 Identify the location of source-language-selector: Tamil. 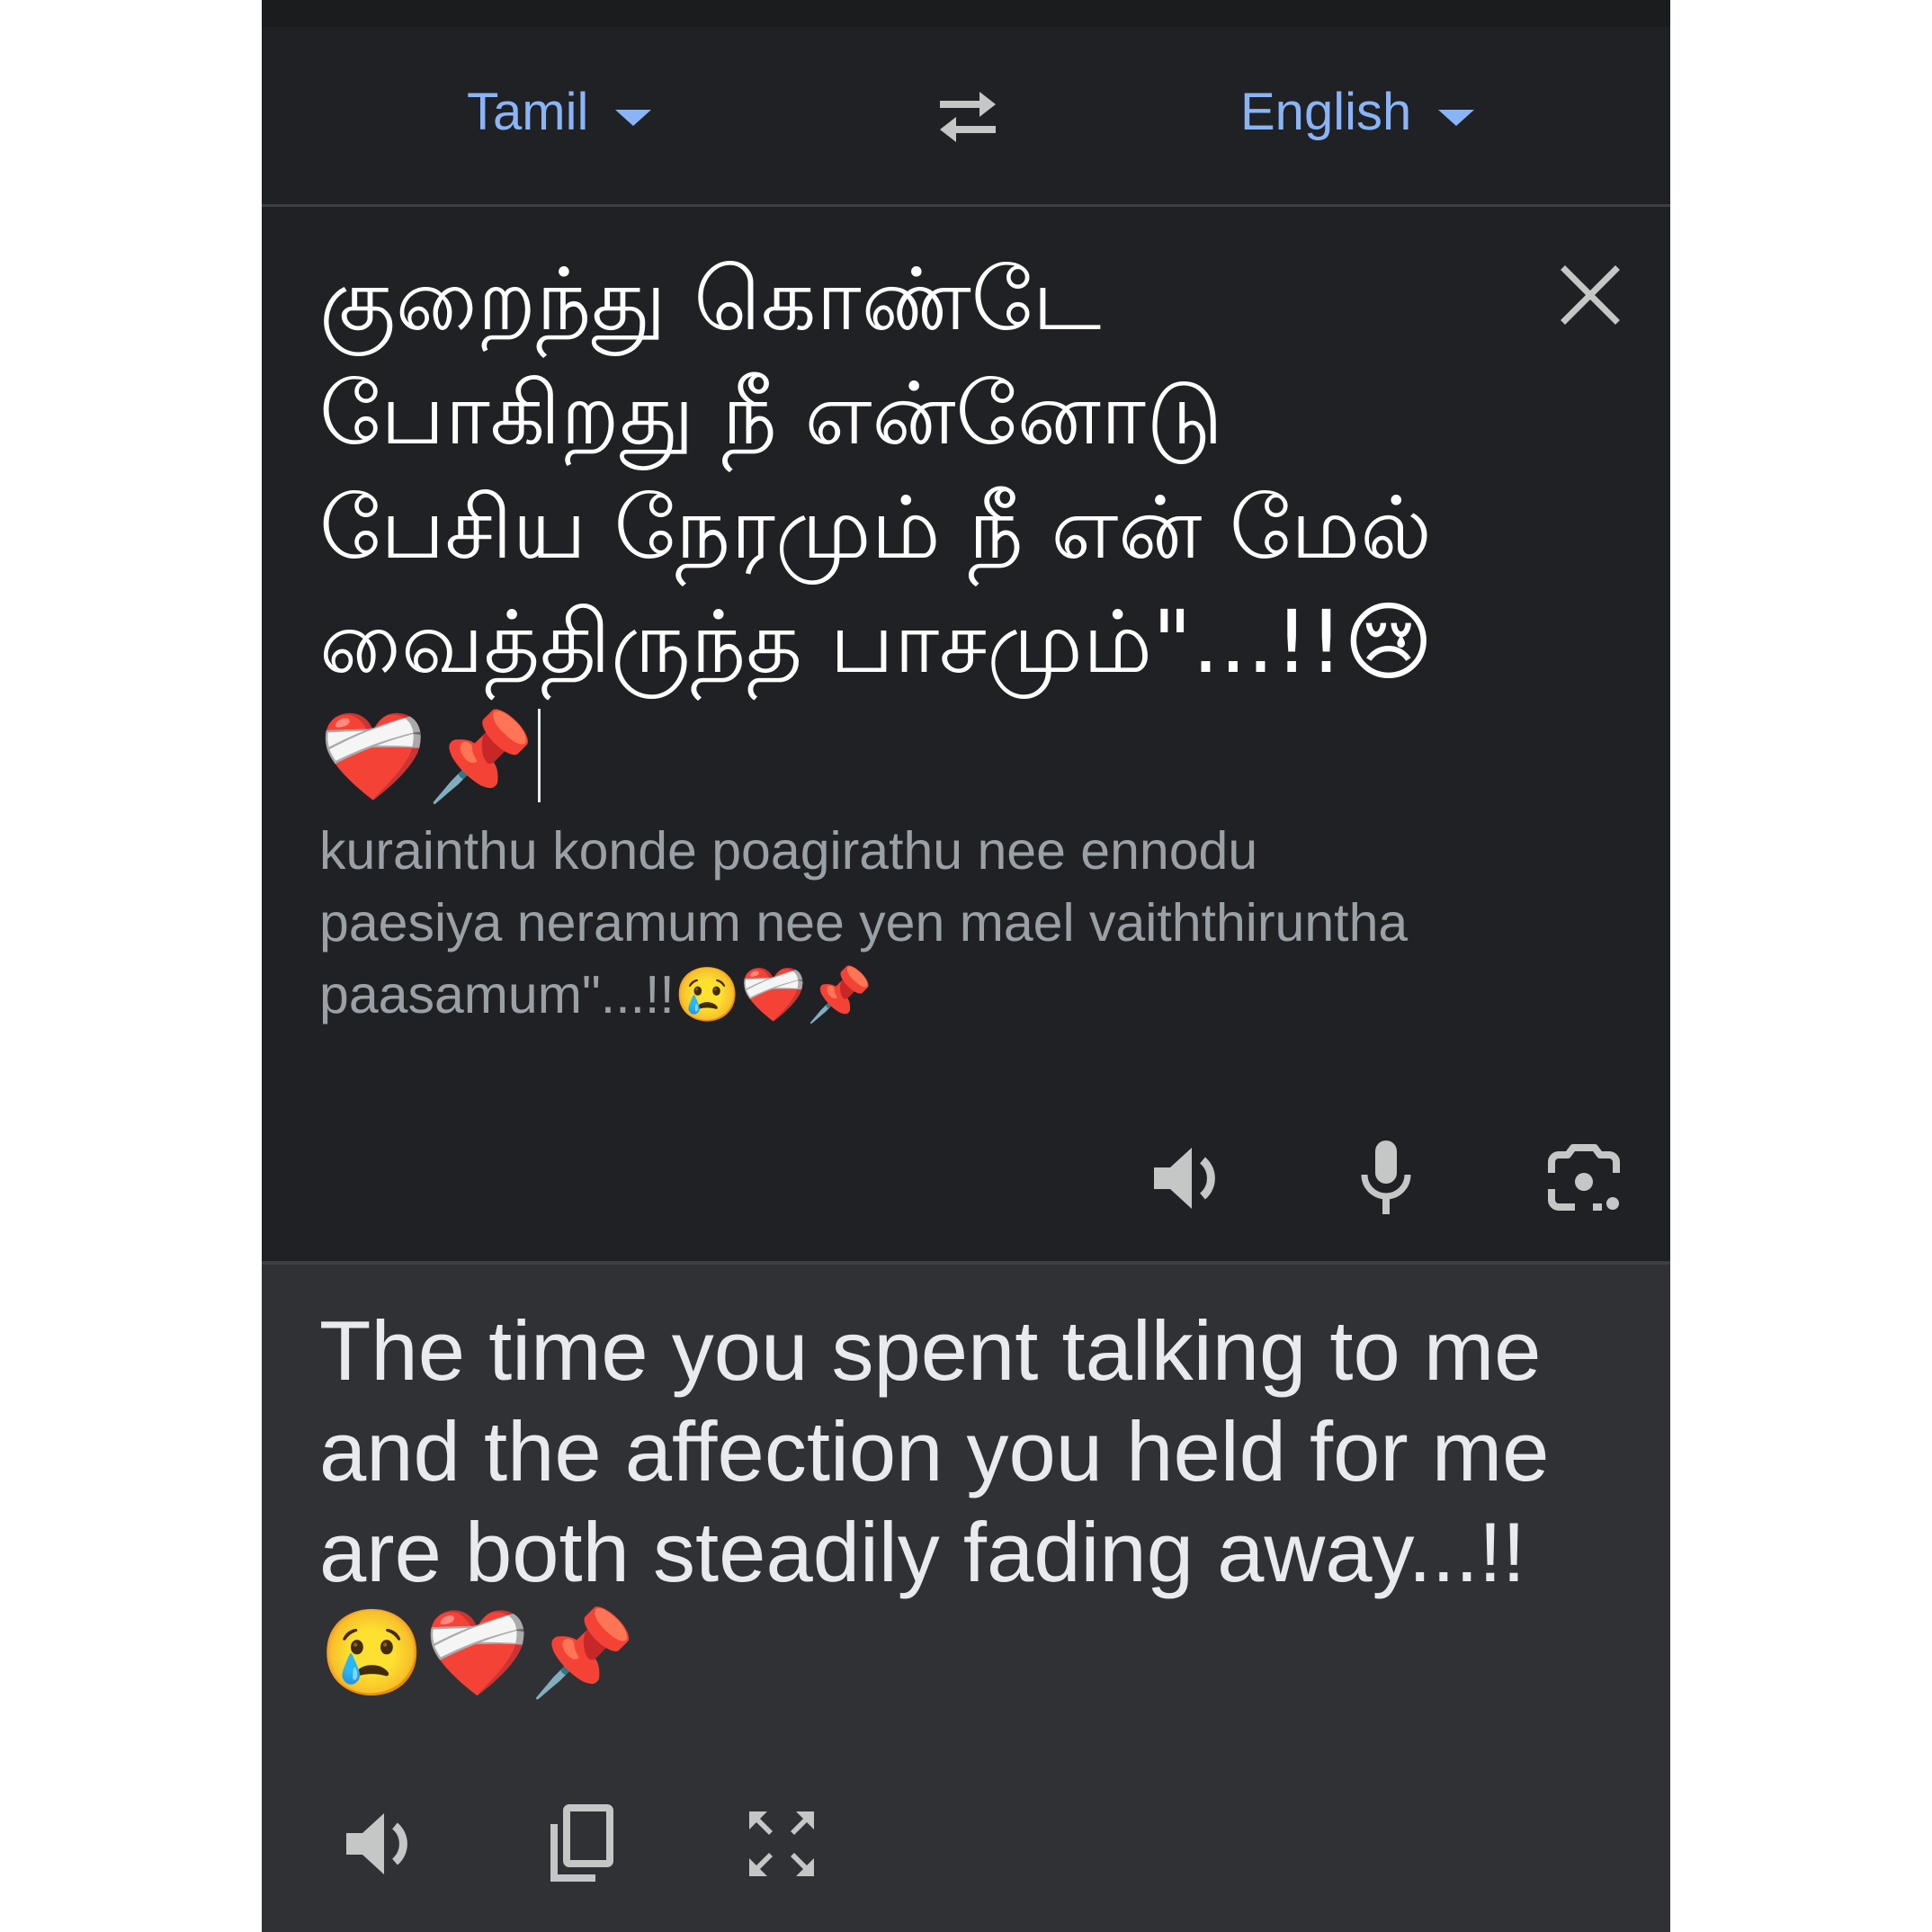
(559, 112).